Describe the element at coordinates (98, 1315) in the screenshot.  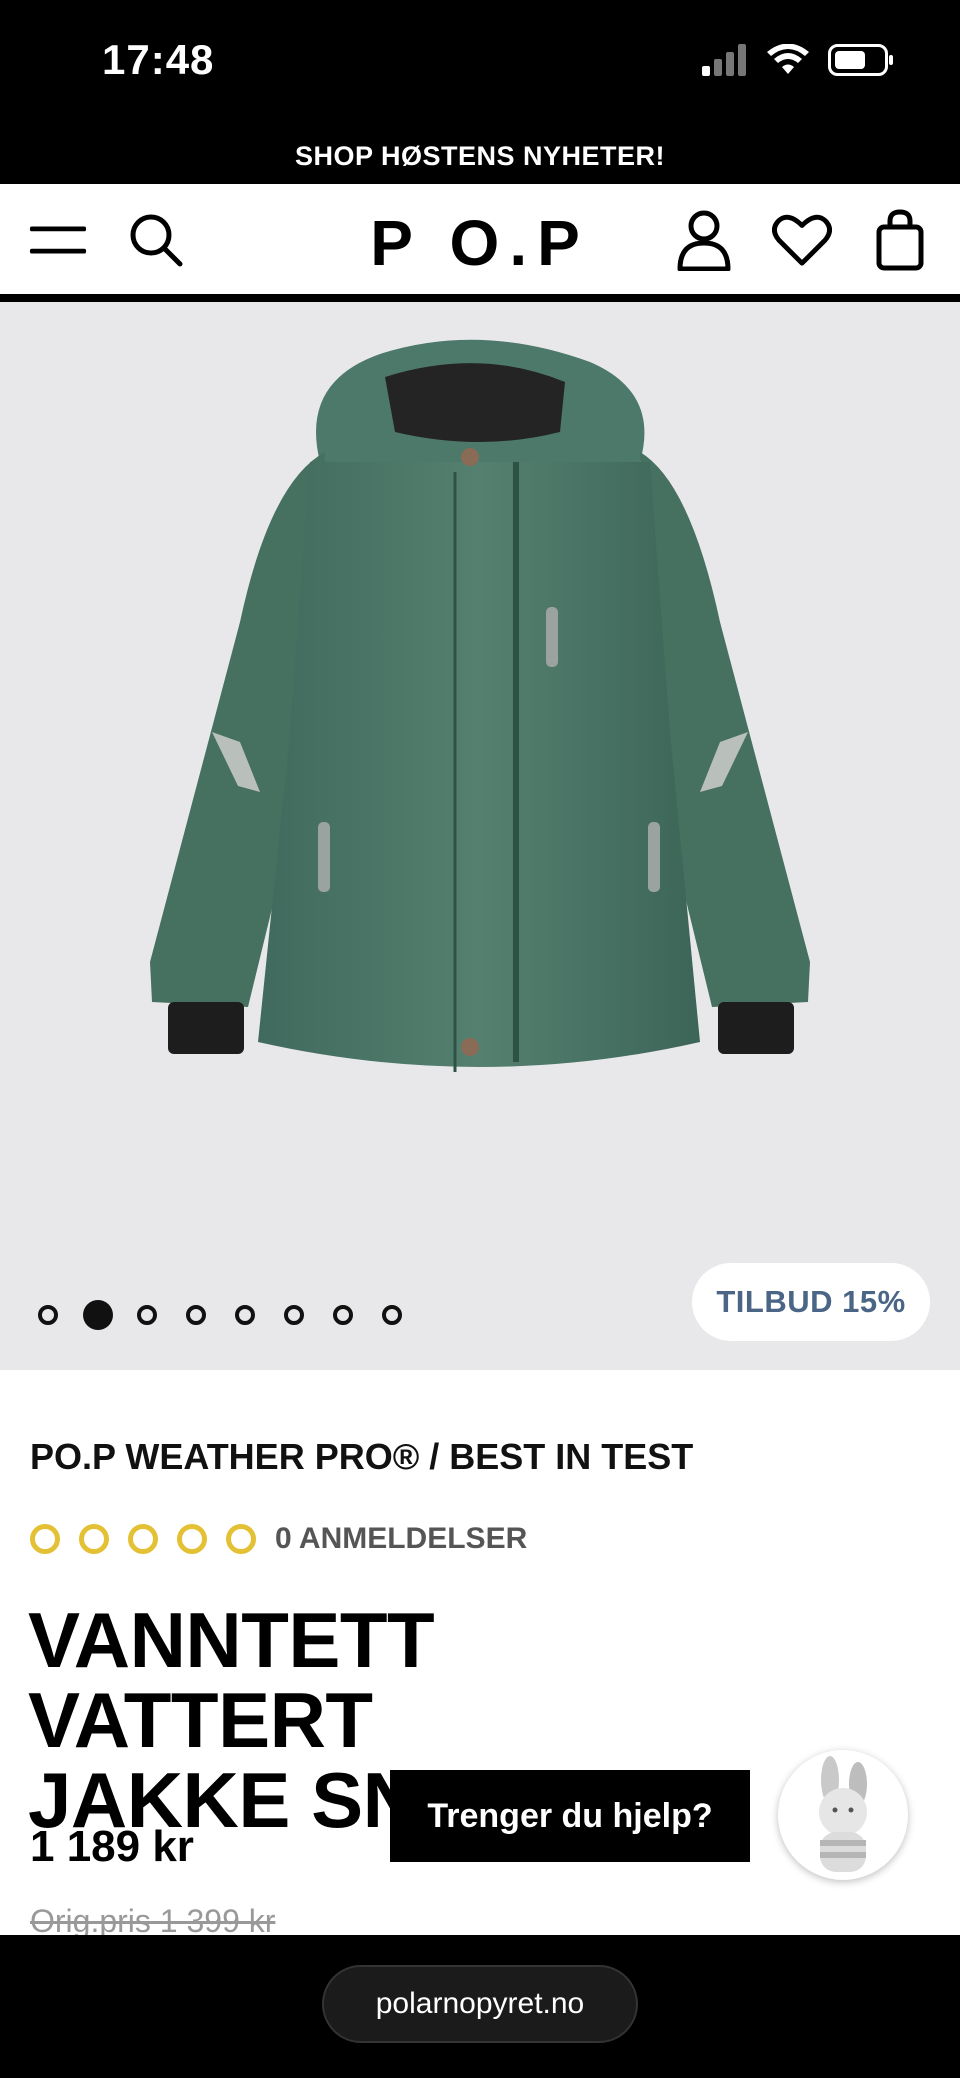
I see `gallery-dot-active` at that location.